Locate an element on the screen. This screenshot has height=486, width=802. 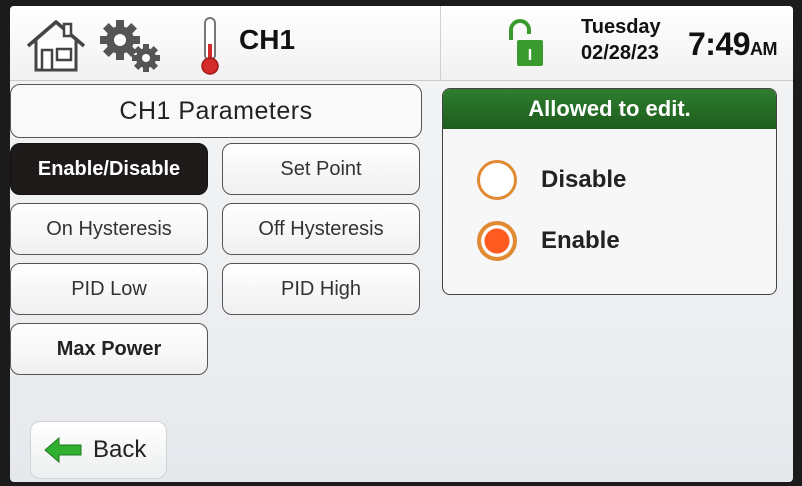
day-of-week: Tuesday is located at coordinates (621, 27).